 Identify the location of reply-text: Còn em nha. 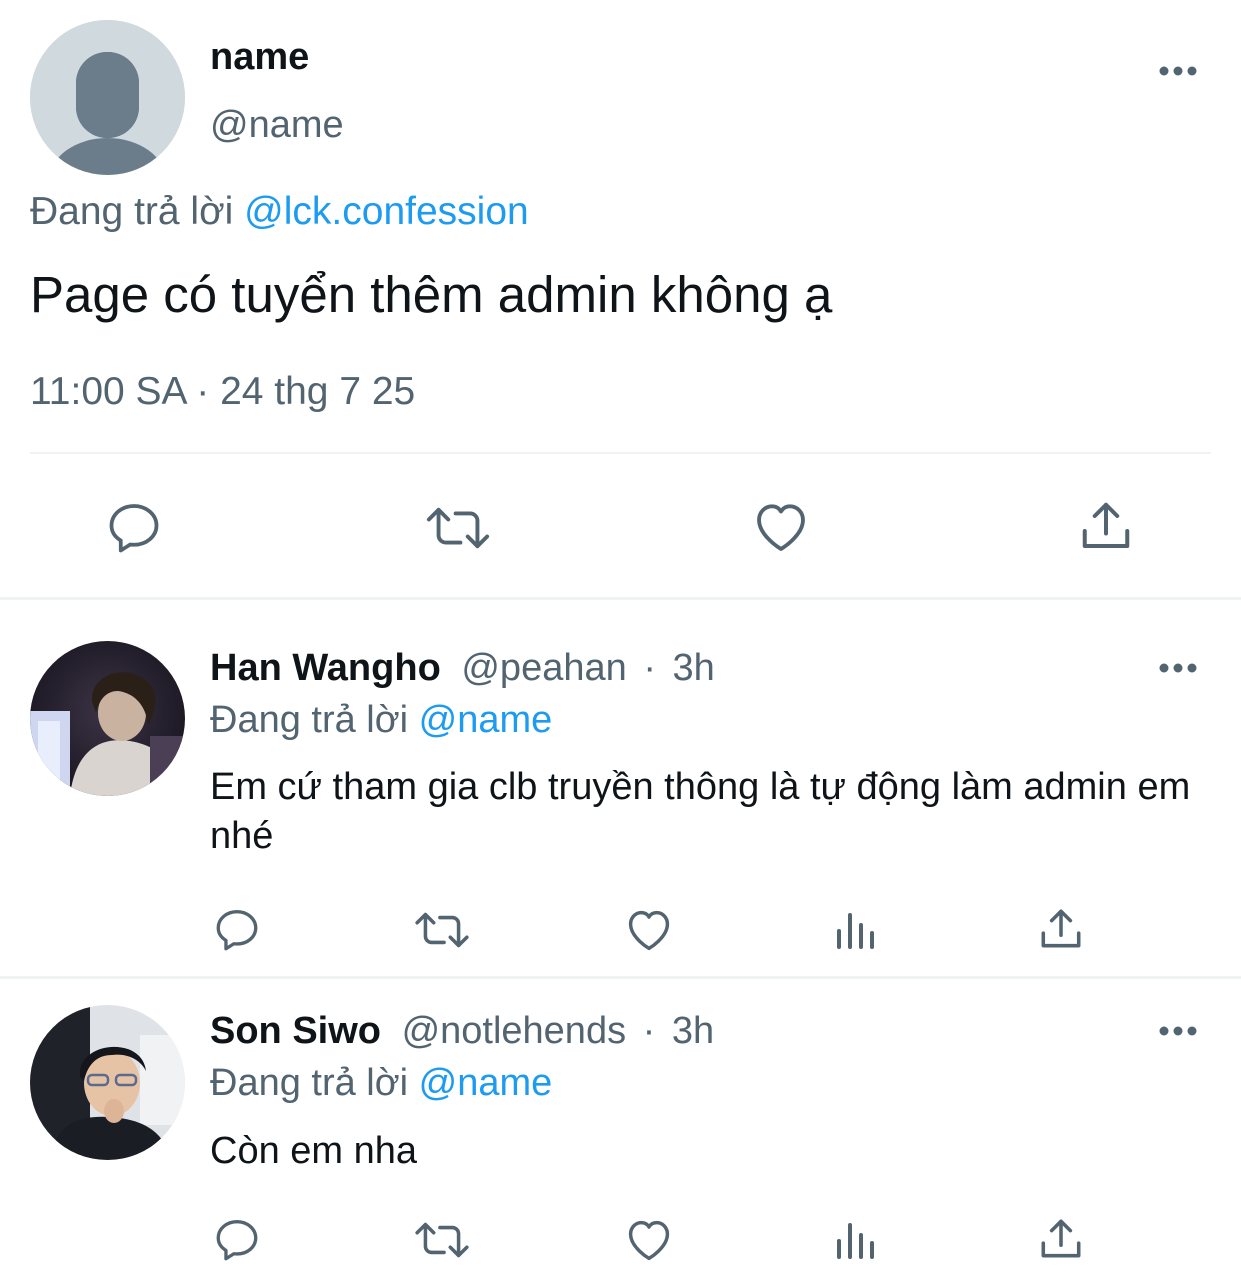
(314, 1151).